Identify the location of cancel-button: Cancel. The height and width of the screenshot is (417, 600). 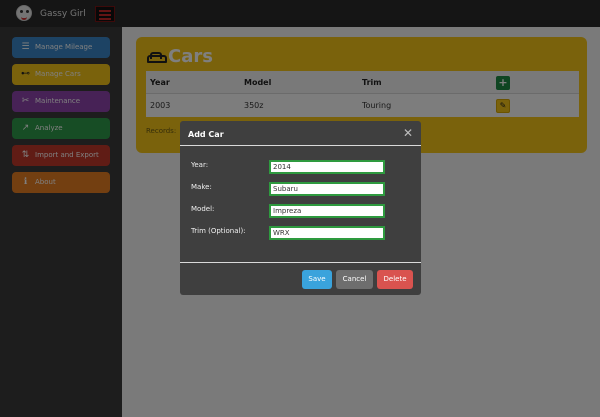
(354, 279).